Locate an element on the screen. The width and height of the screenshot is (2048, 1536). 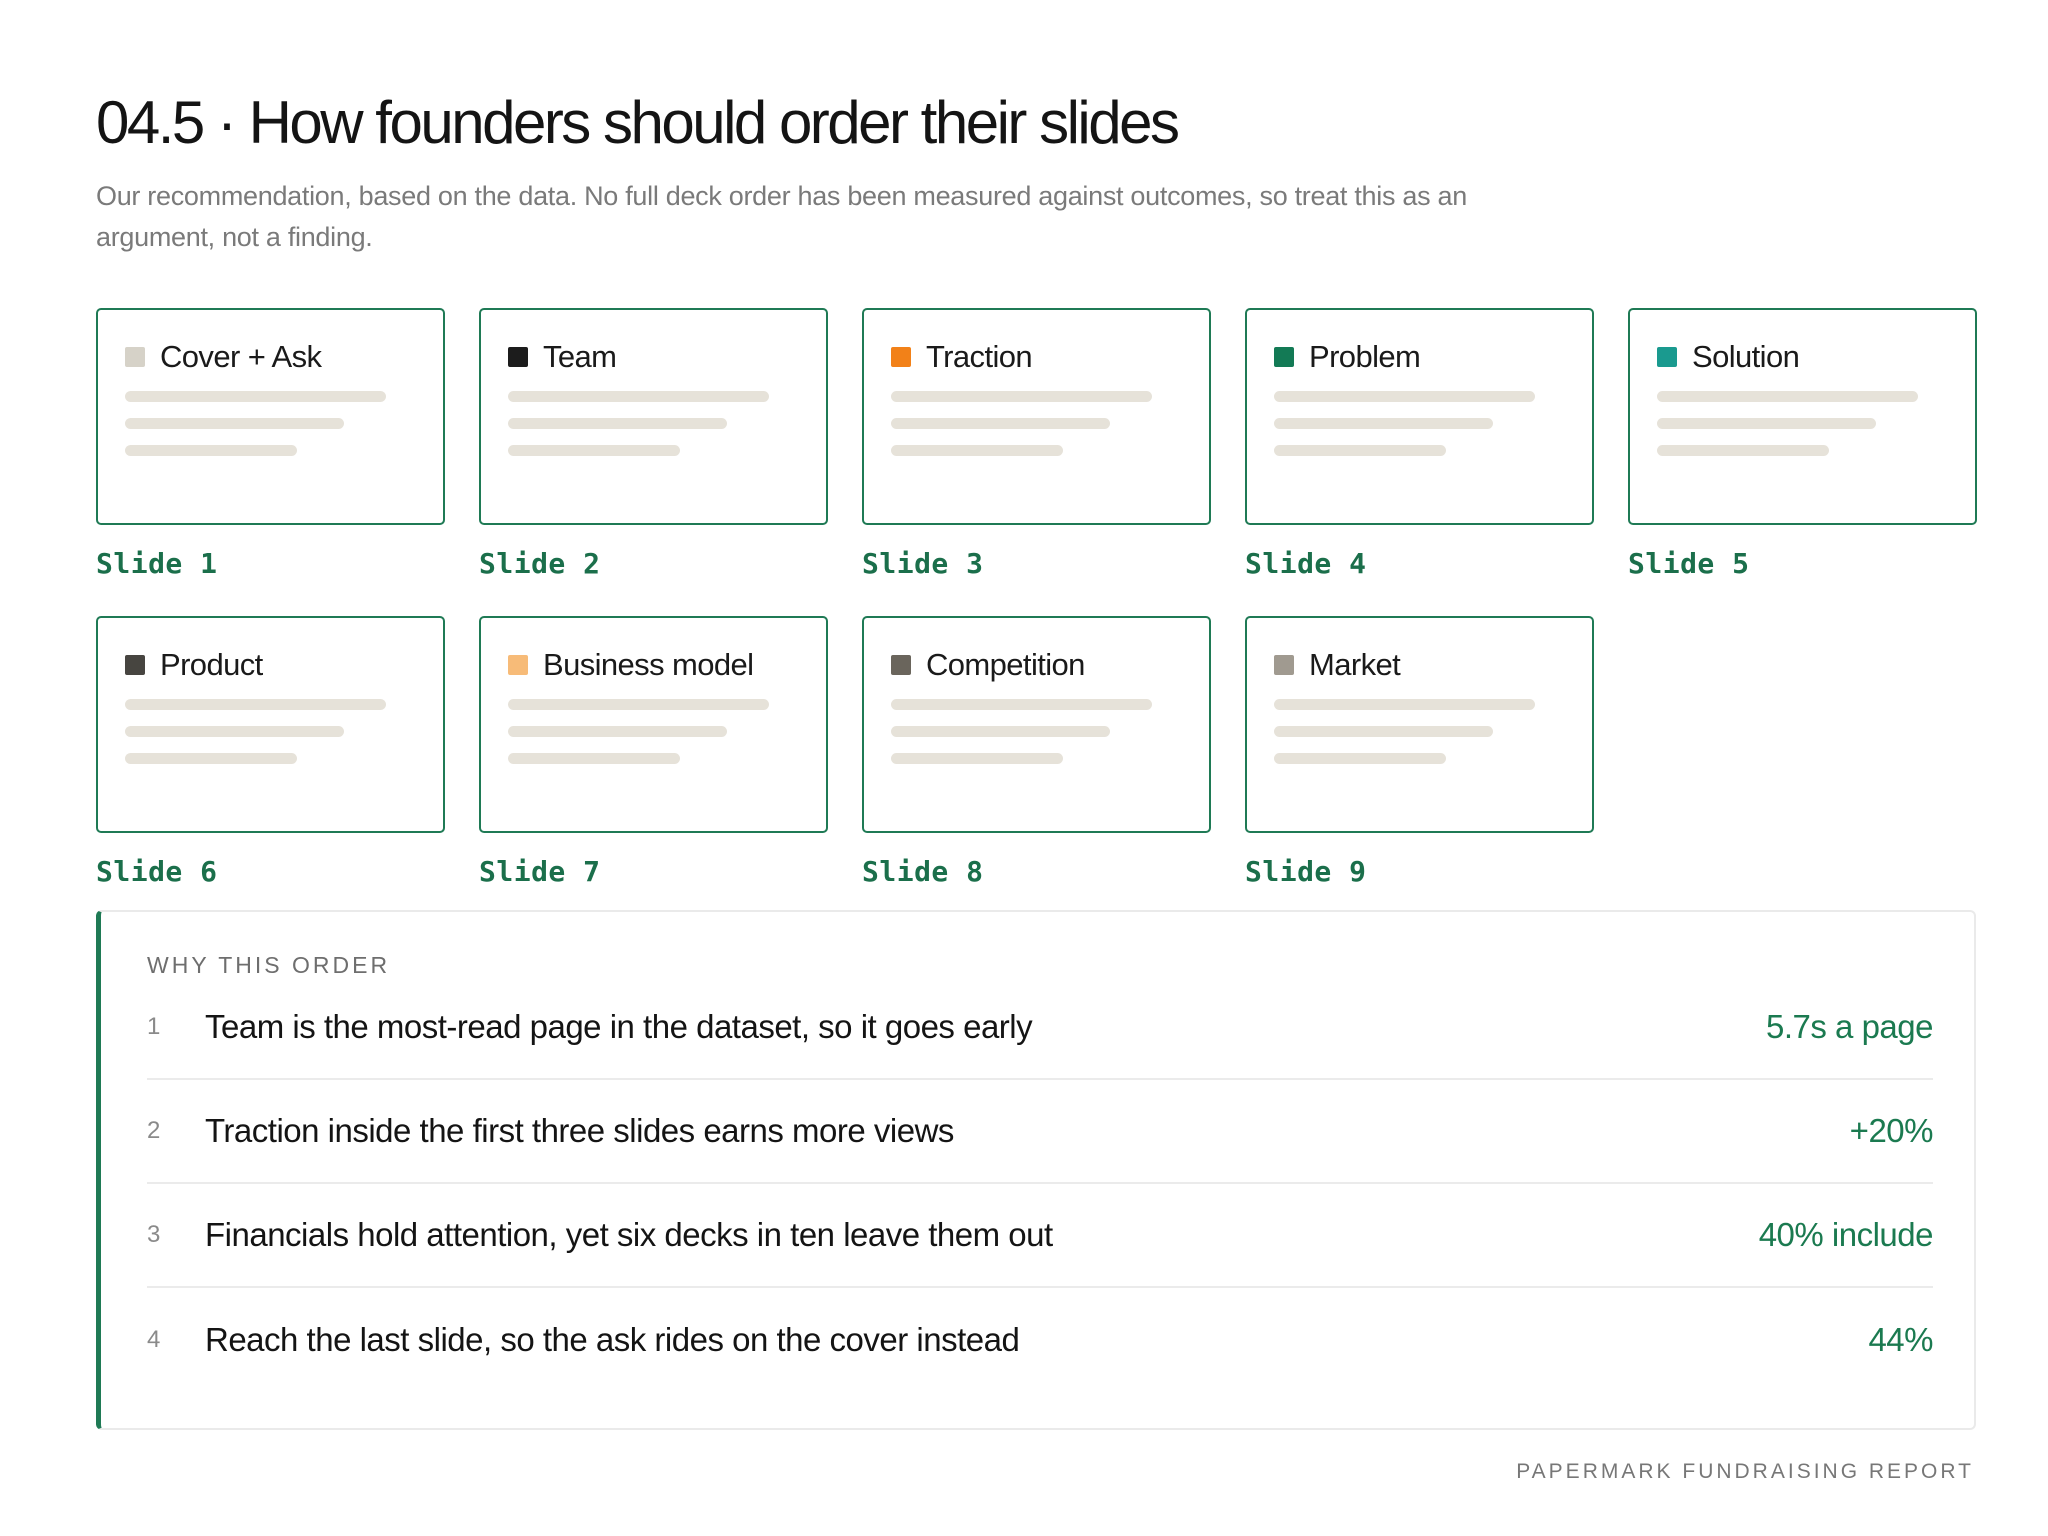
slide-number-label: Slide 9 is located at coordinates (1306, 871).